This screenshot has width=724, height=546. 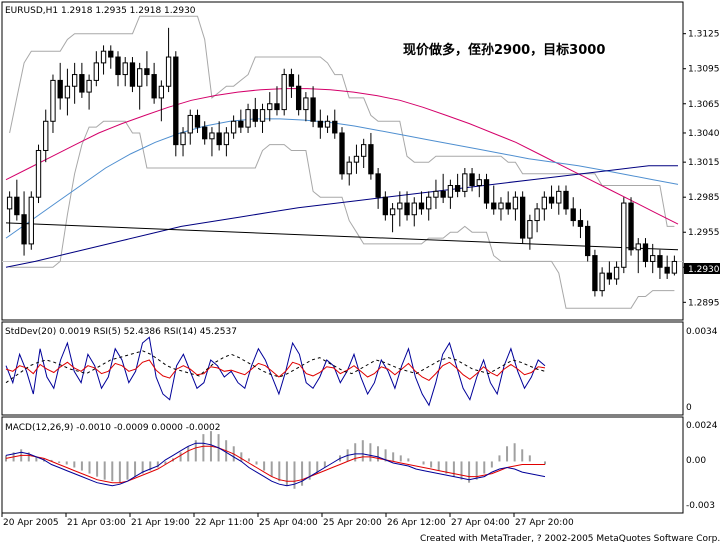 What do you see at coordinates (224, 523) in the screenshot?
I see `time-tick-label: 22 Apr 11:00` at bounding box center [224, 523].